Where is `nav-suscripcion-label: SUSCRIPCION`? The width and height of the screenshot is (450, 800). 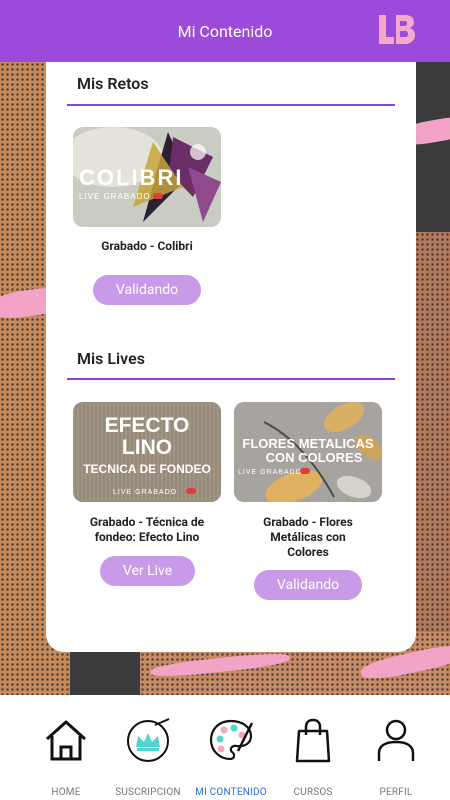 nav-suscripcion-label: SUSCRIPCION is located at coordinates (148, 792).